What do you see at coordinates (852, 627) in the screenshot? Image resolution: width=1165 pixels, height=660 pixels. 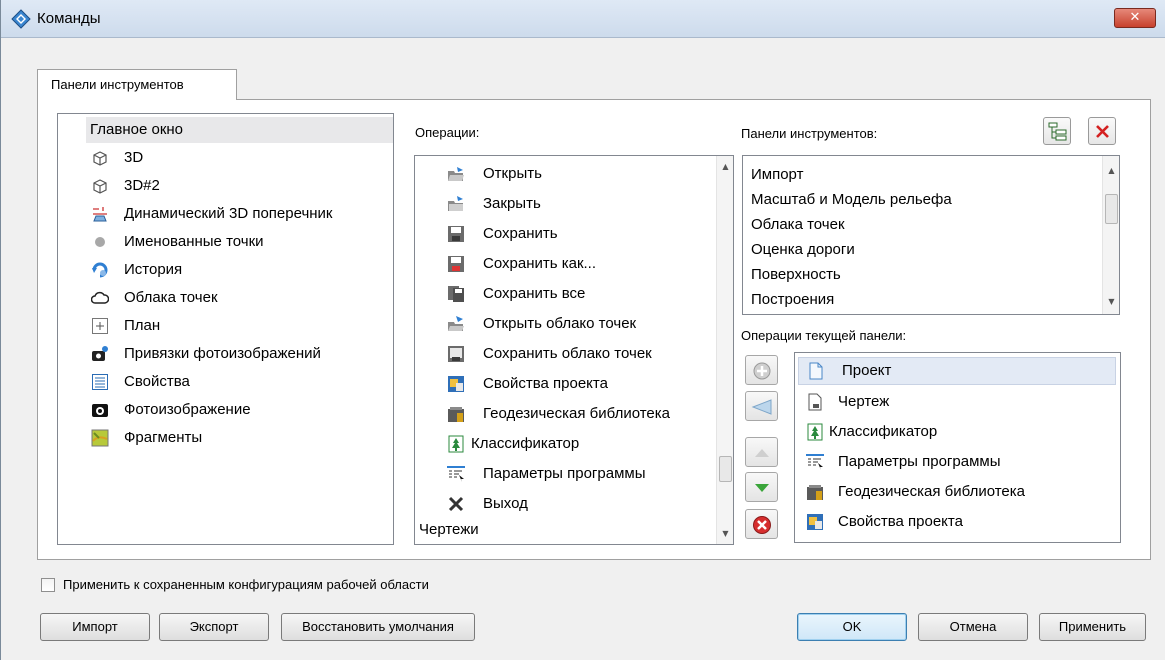 I see `ok-button: OK` at bounding box center [852, 627].